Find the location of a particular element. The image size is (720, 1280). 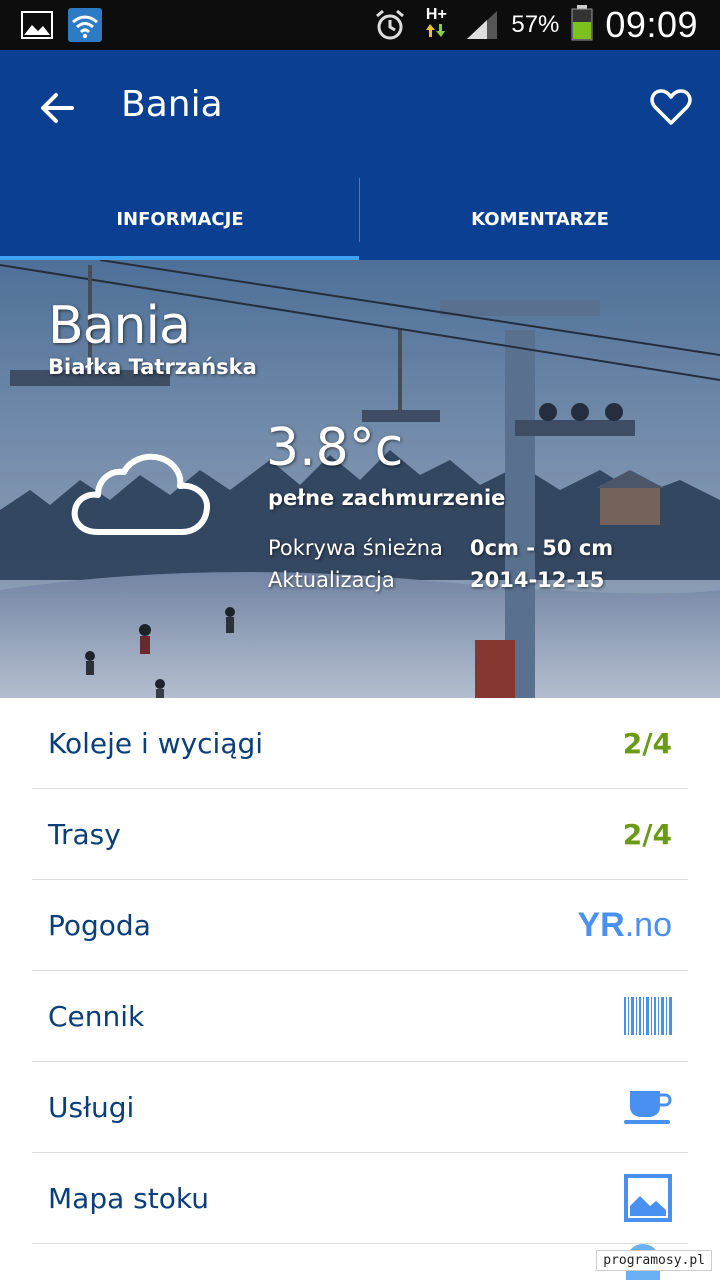

yrno-logo-bold: YR is located at coordinates (601, 924).